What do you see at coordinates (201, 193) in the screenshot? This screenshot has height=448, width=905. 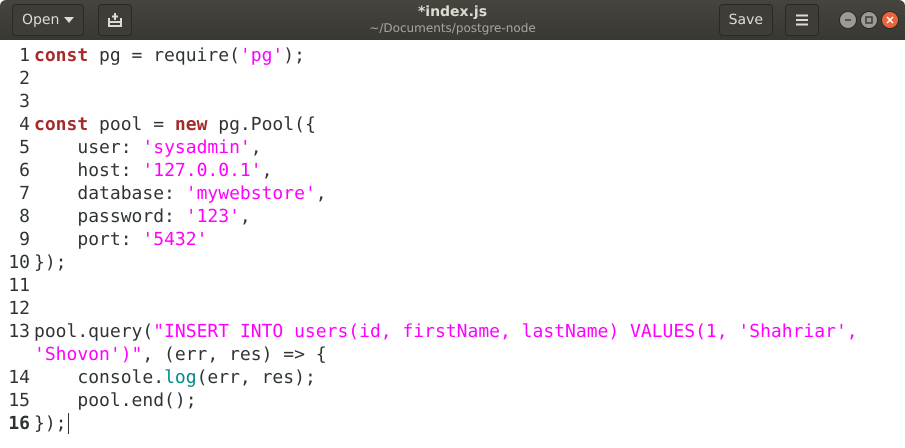 I see `code-line: database: 'mywebstore',` at bounding box center [201, 193].